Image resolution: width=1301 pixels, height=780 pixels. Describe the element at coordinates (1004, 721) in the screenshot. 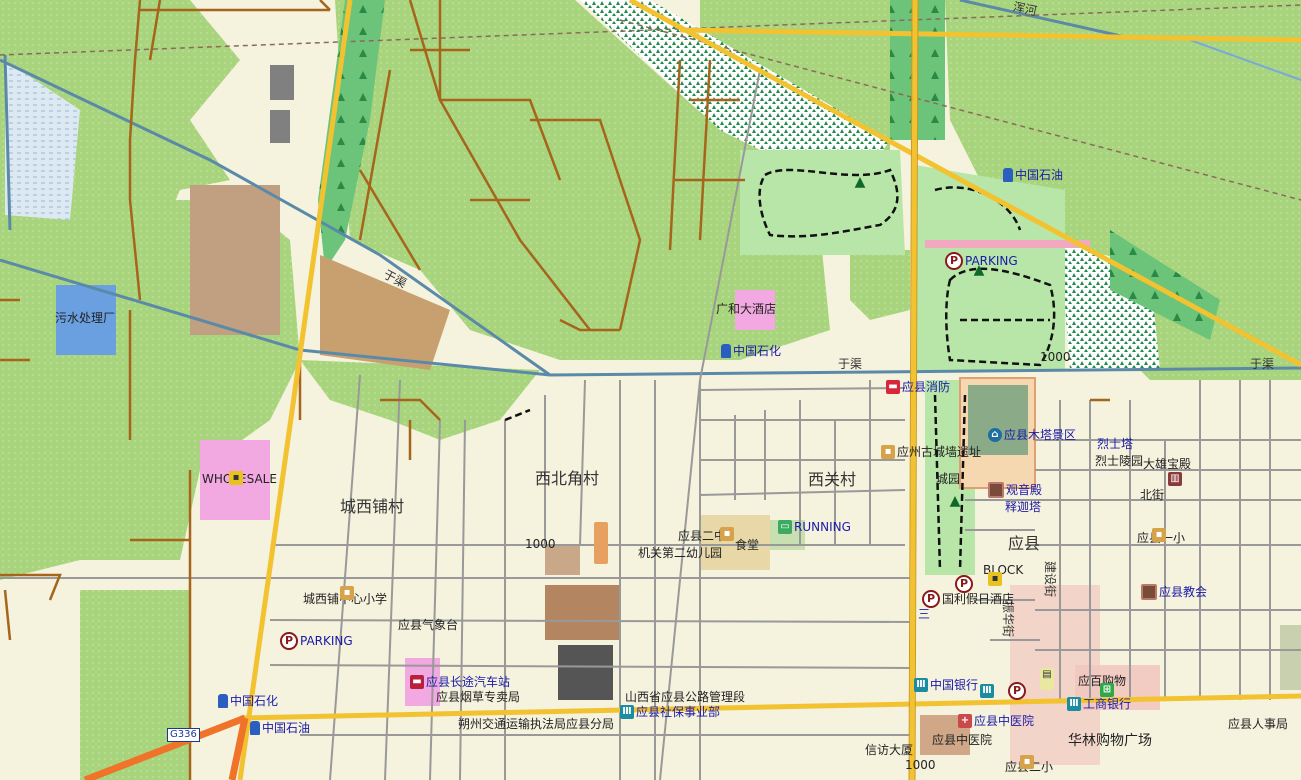

I see `poi-tcm-hospital-label: 应县中医院` at that location.